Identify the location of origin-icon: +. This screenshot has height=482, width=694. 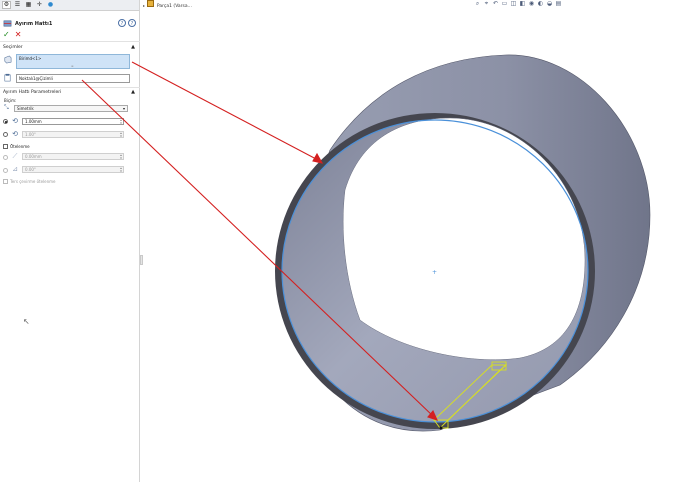
(434, 272).